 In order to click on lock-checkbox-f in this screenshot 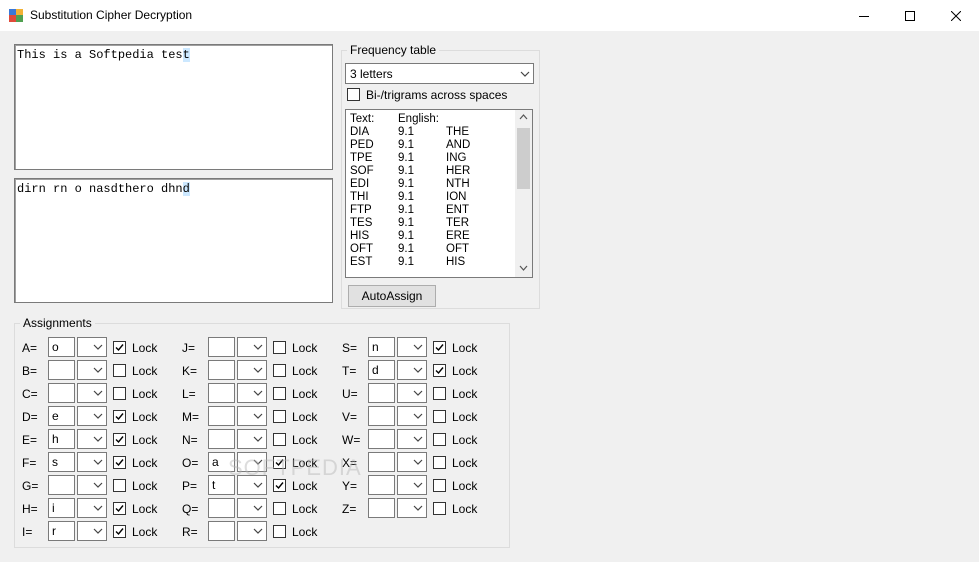, I will do `click(119, 462)`.